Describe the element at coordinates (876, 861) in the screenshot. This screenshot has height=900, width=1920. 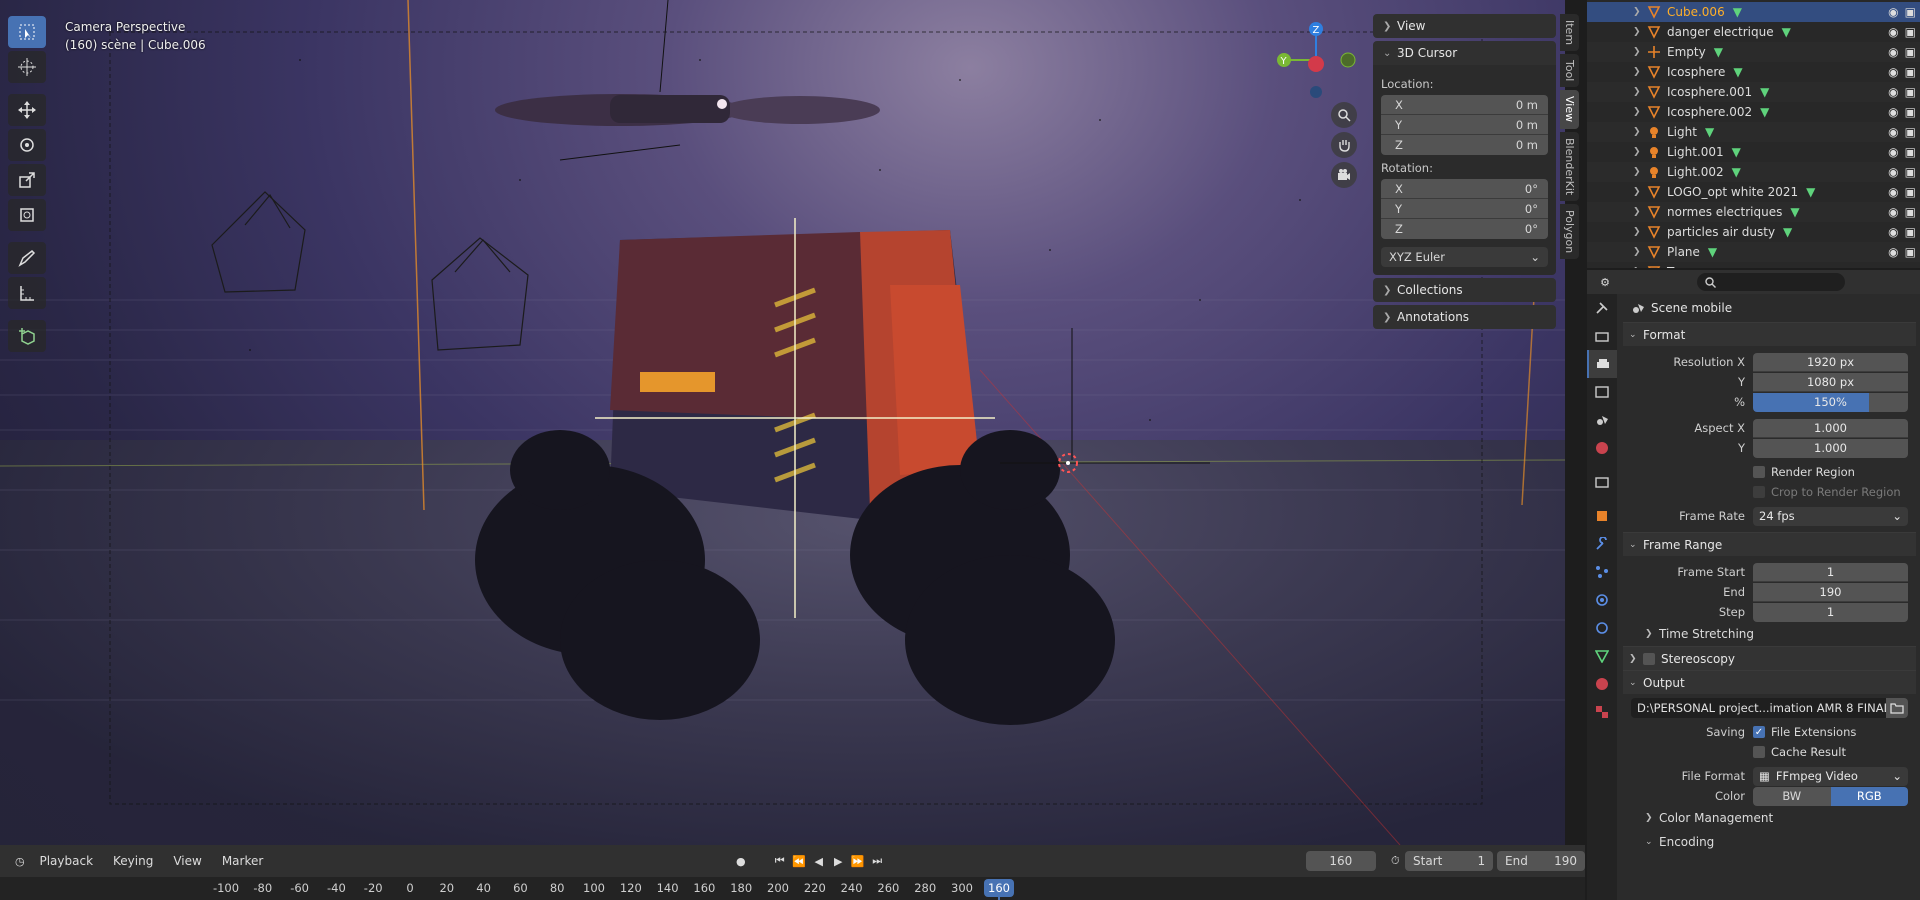
I see `jump-end-icon: ⏭` at that location.